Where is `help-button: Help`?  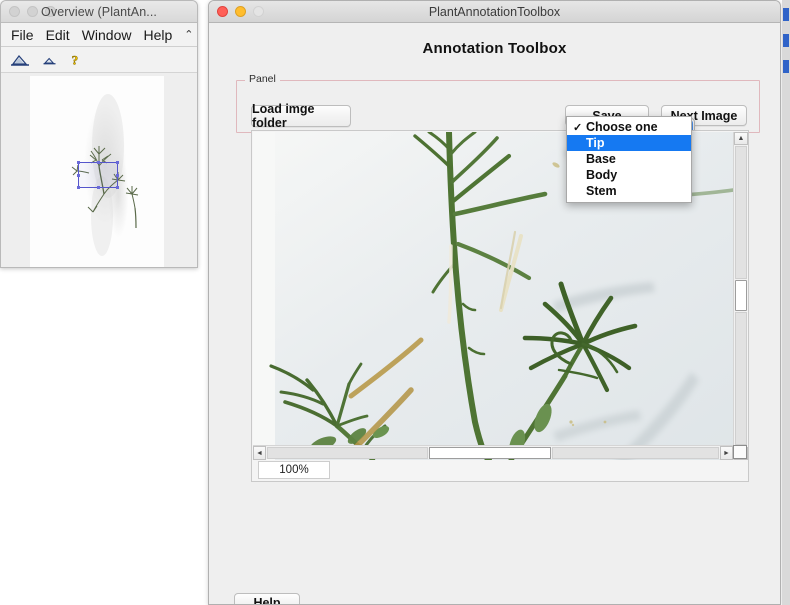 help-button: Help is located at coordinates (267, 598).